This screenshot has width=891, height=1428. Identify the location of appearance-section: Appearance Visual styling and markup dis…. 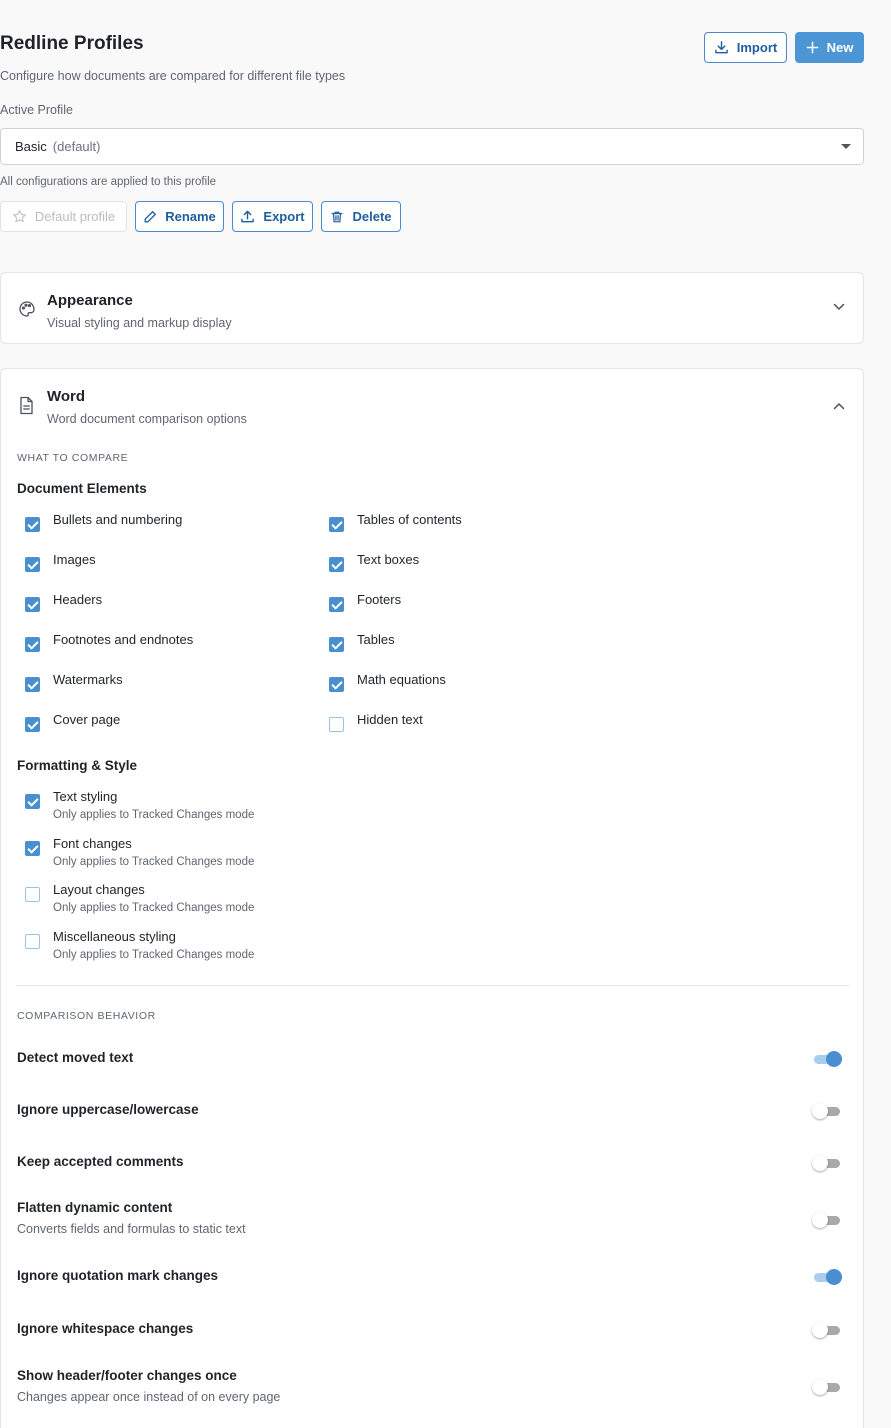
(432, 308).